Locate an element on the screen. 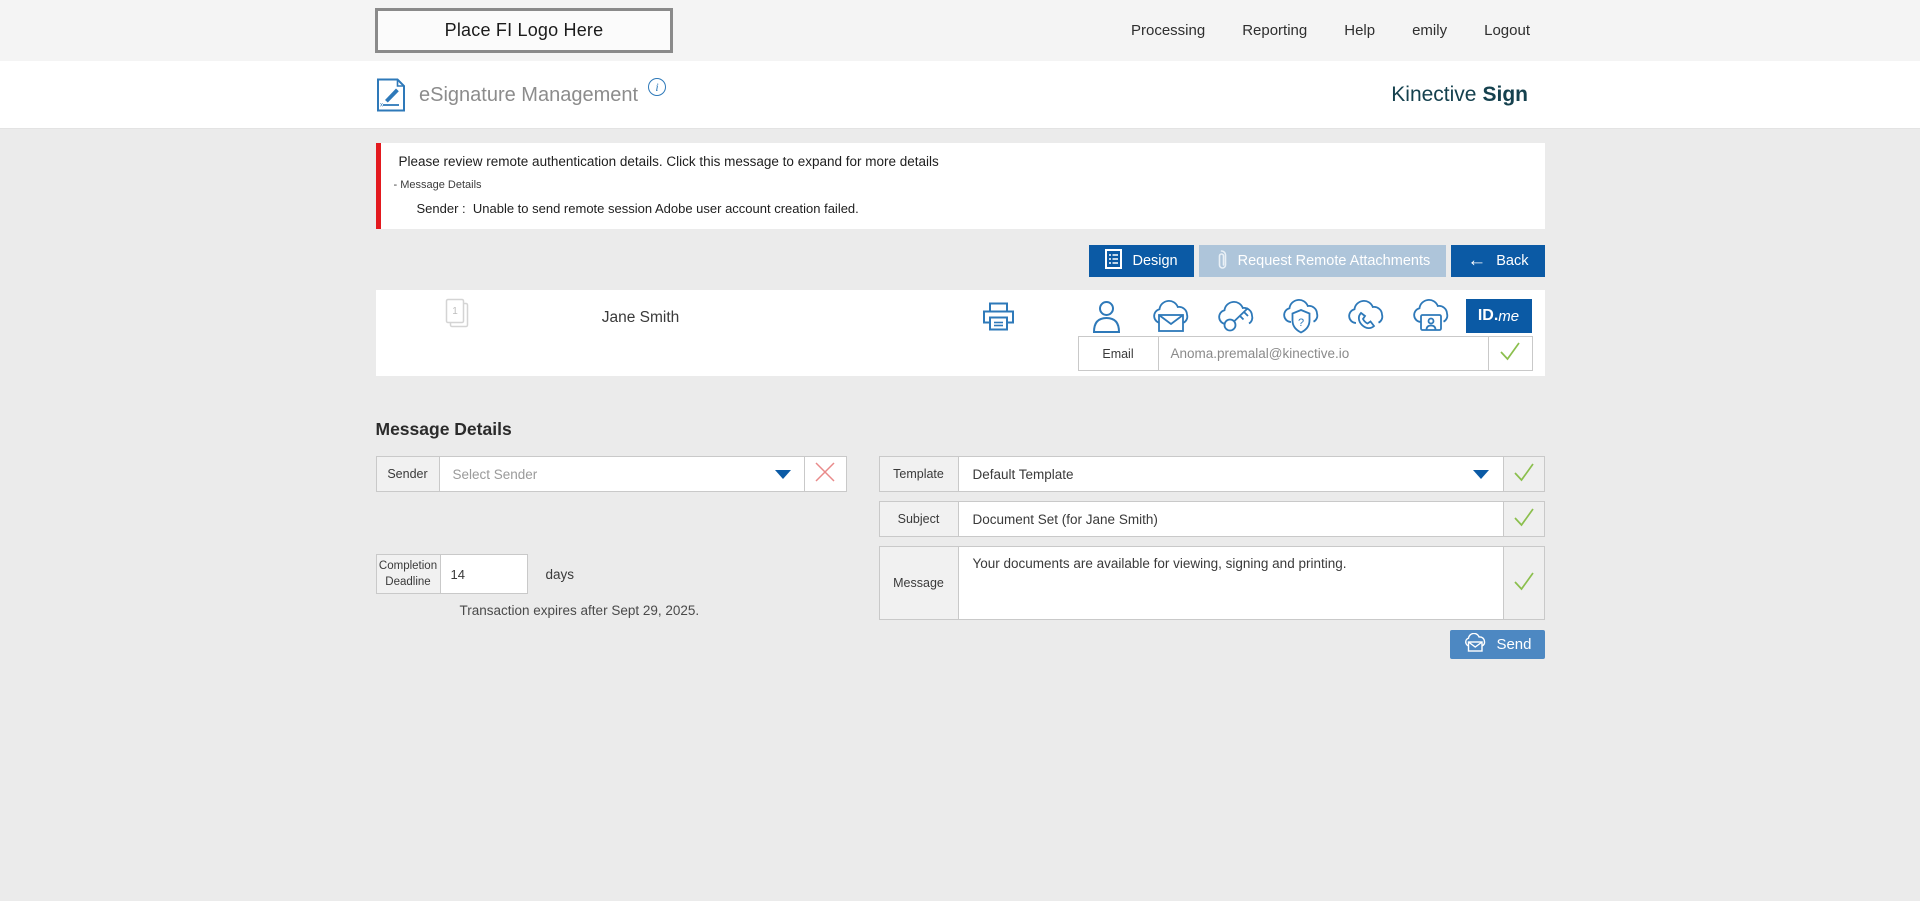 The image size is (1920, 901). back-button: ← Back is located at coordinates (1498, 261).